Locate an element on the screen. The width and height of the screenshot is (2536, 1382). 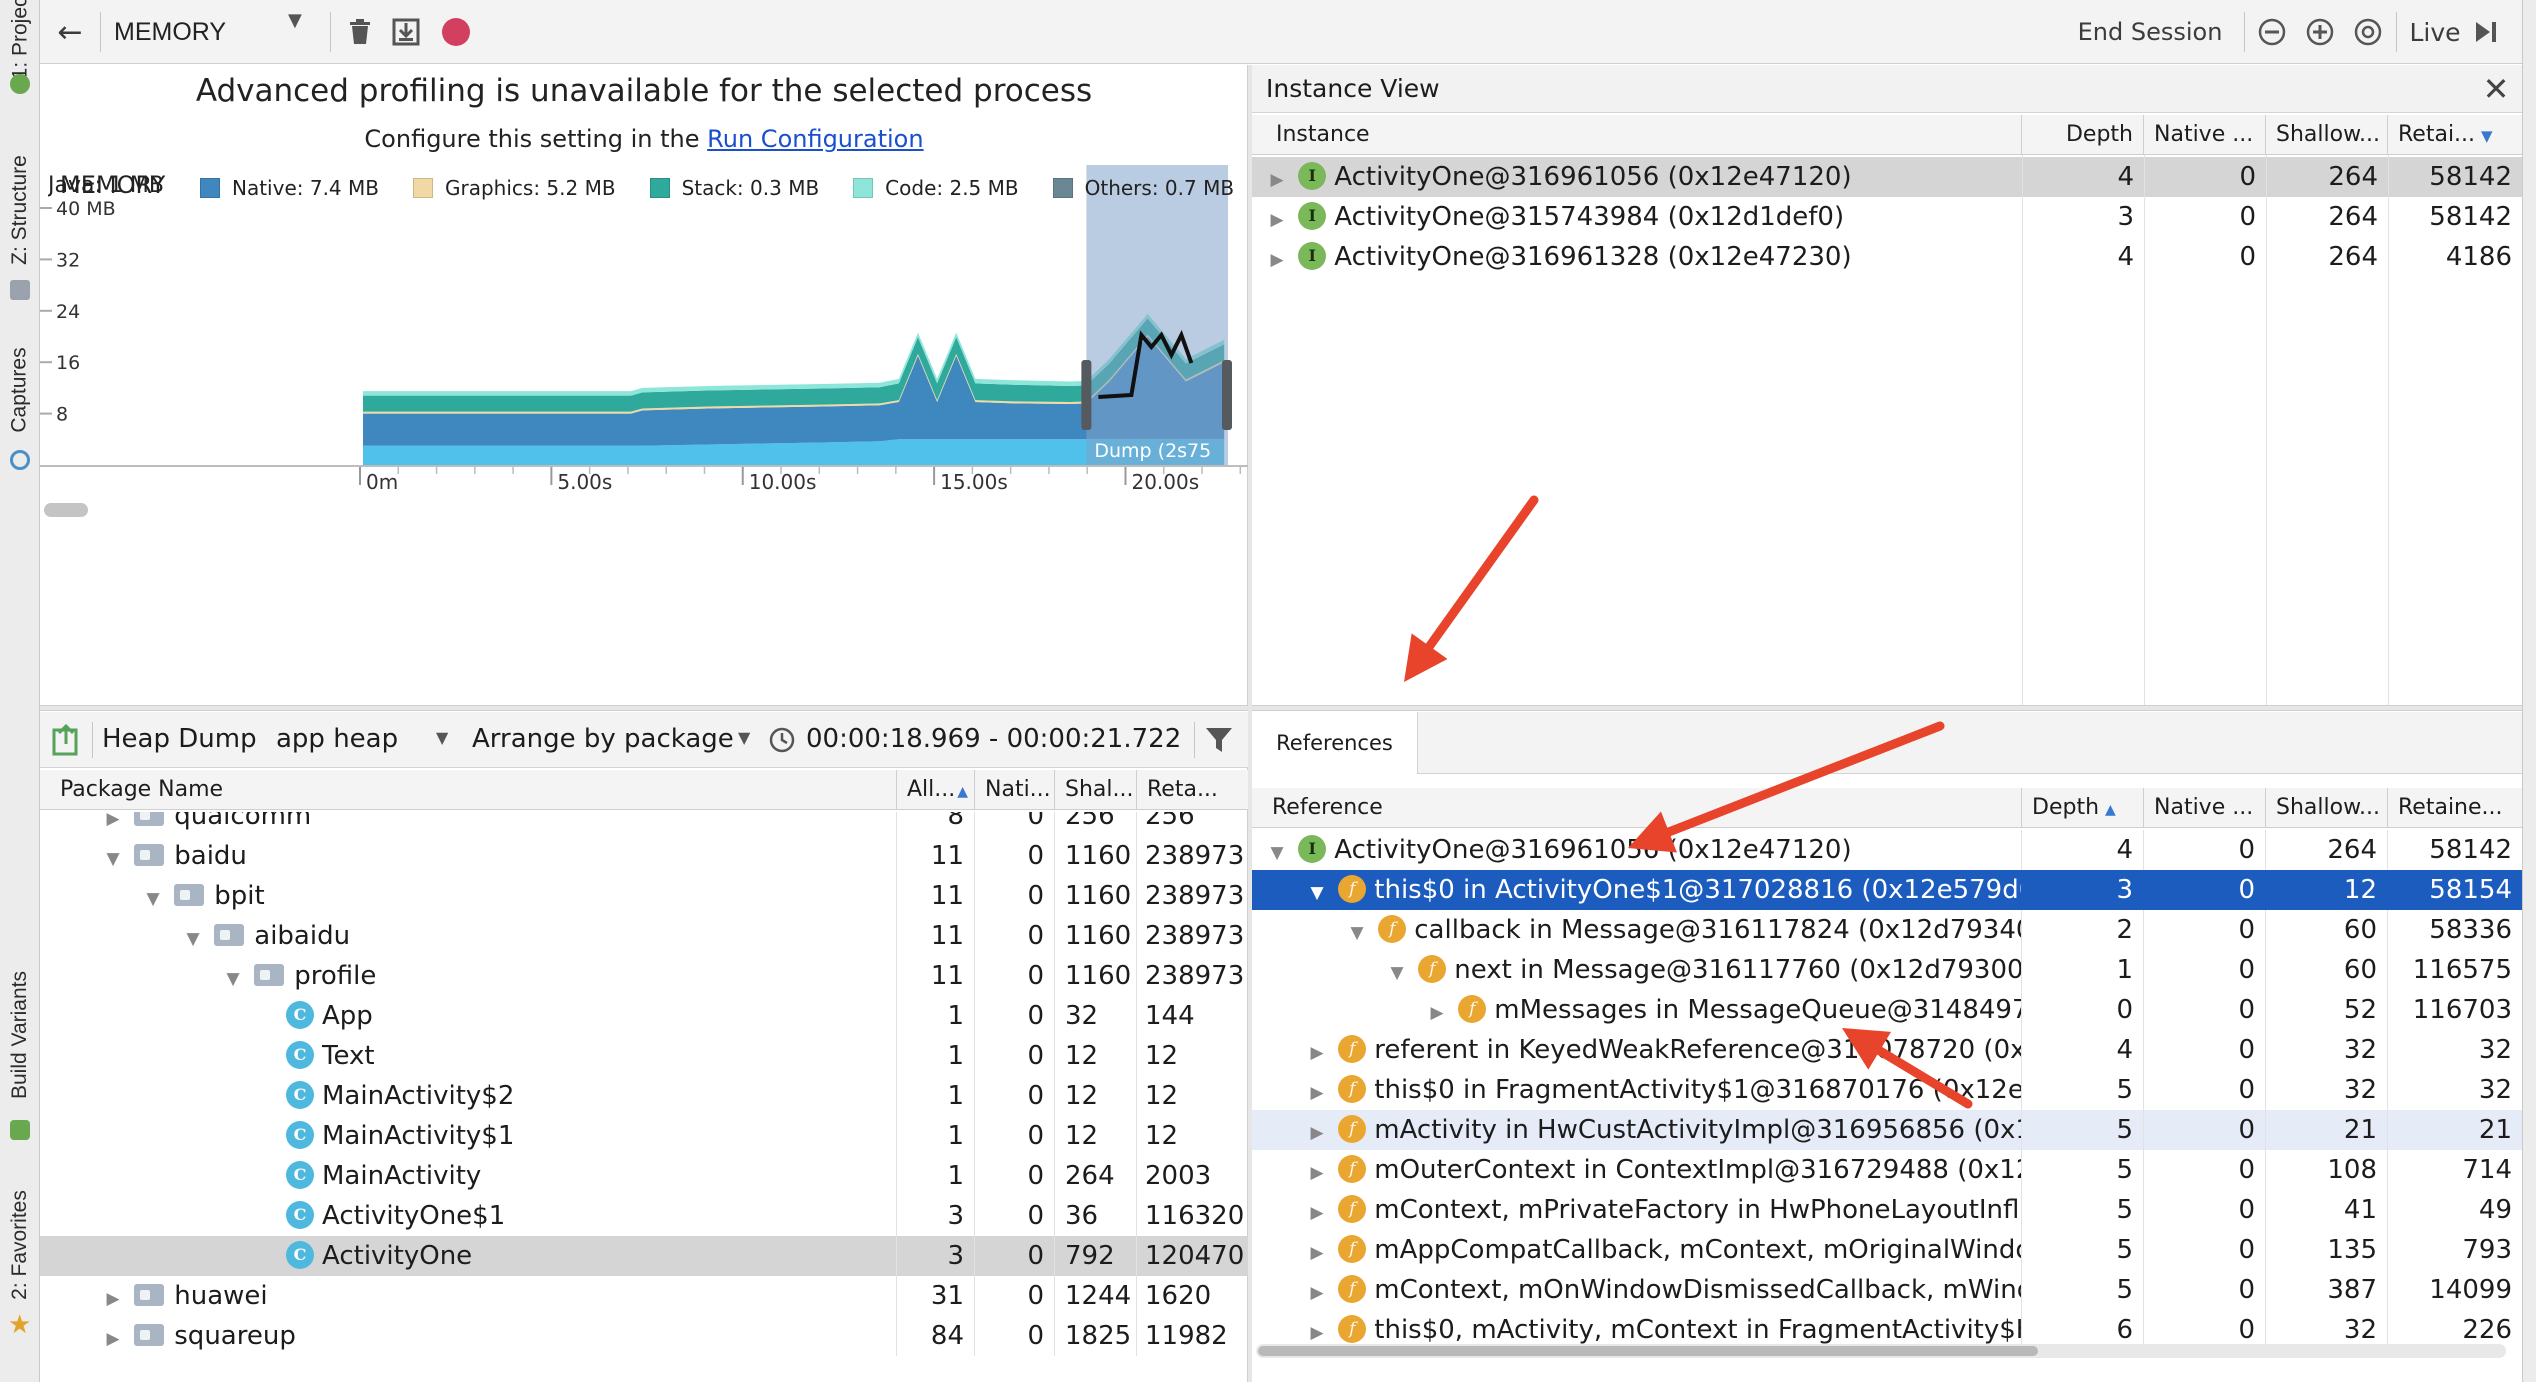
zoom-in-icon is located at coordinates (2320, 32).